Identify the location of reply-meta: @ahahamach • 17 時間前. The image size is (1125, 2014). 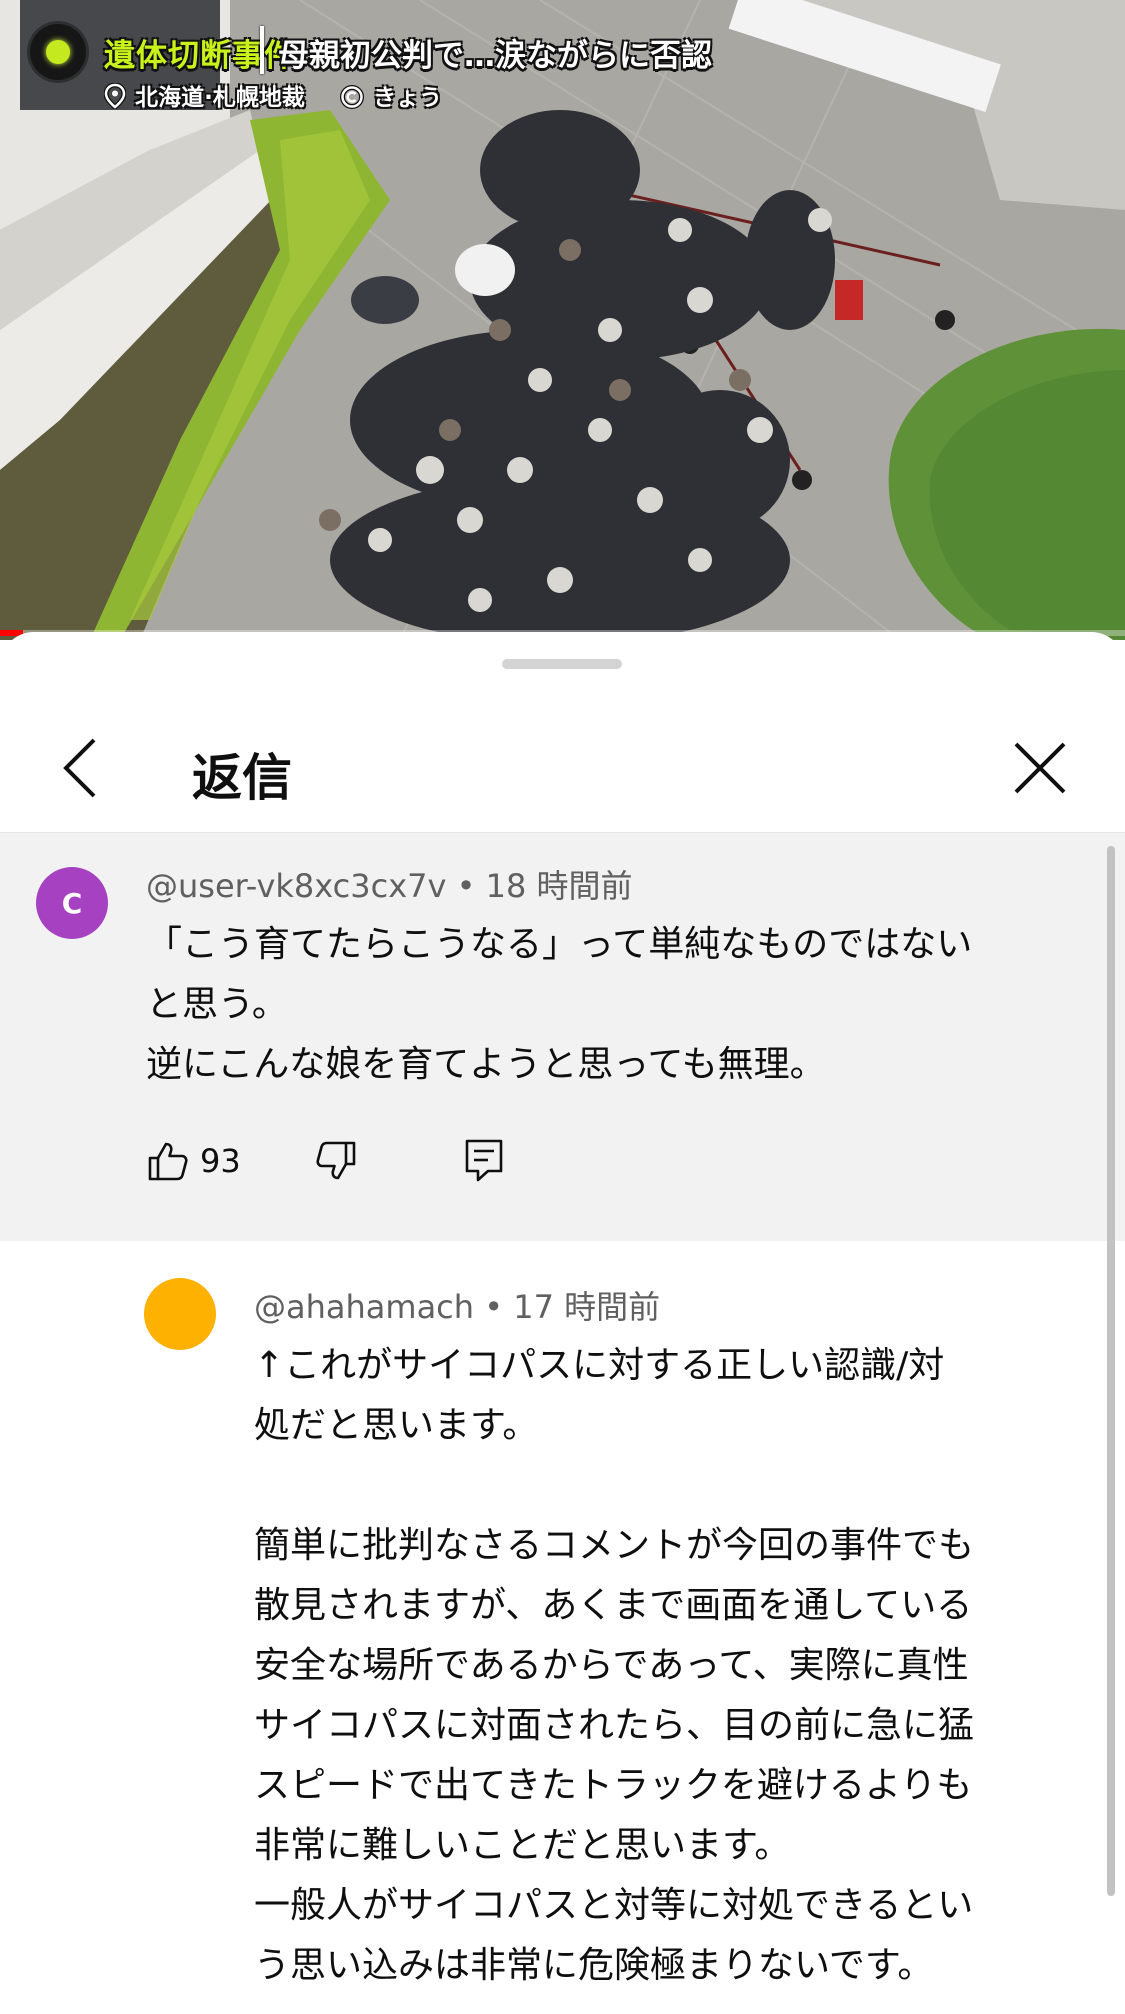
(457, 1307).